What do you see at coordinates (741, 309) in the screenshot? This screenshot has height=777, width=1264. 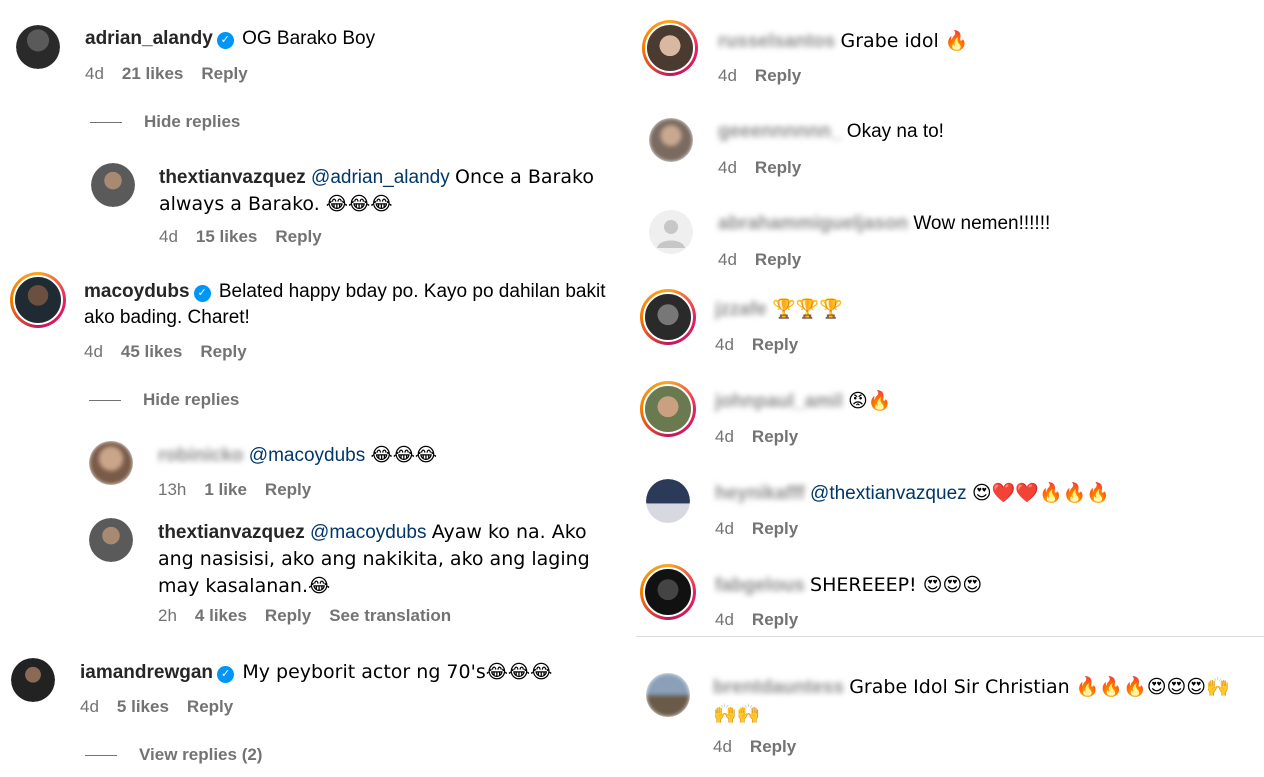 I see `username-link: jzzafe` at bounding box center [741, 309].